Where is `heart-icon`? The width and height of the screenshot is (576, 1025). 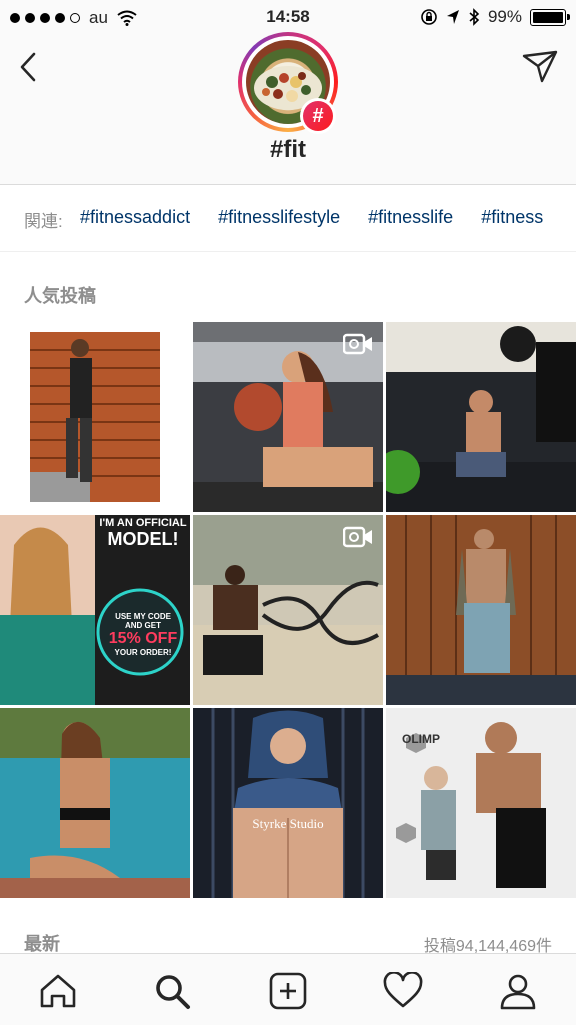 heart-icon is located at coordinates (403, 991).